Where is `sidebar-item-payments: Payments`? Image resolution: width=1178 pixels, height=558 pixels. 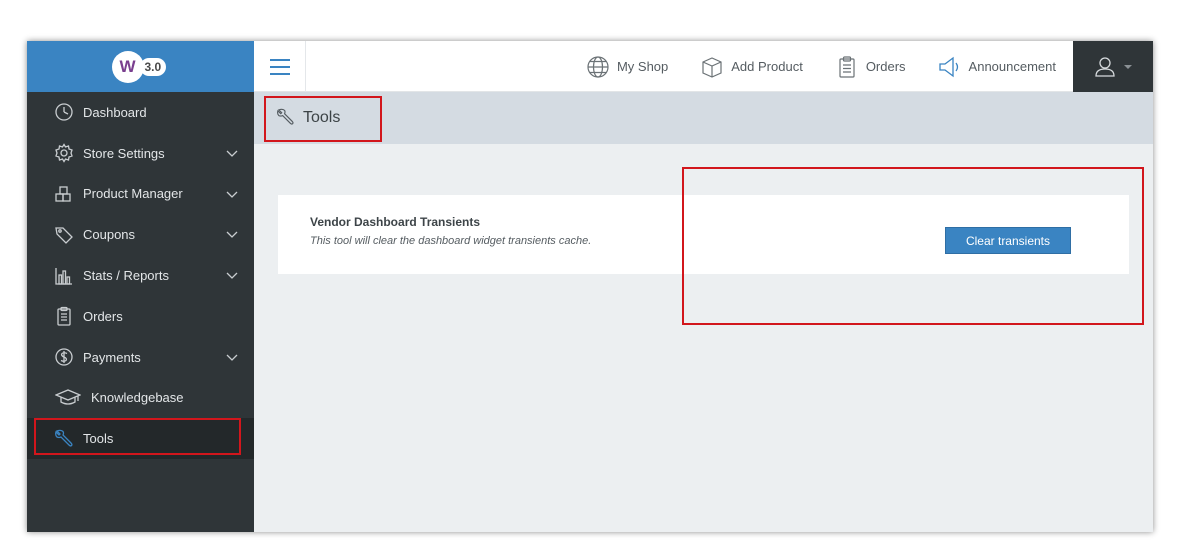
sidebar-item-payments: Payments is located at coordinates (140, 357).